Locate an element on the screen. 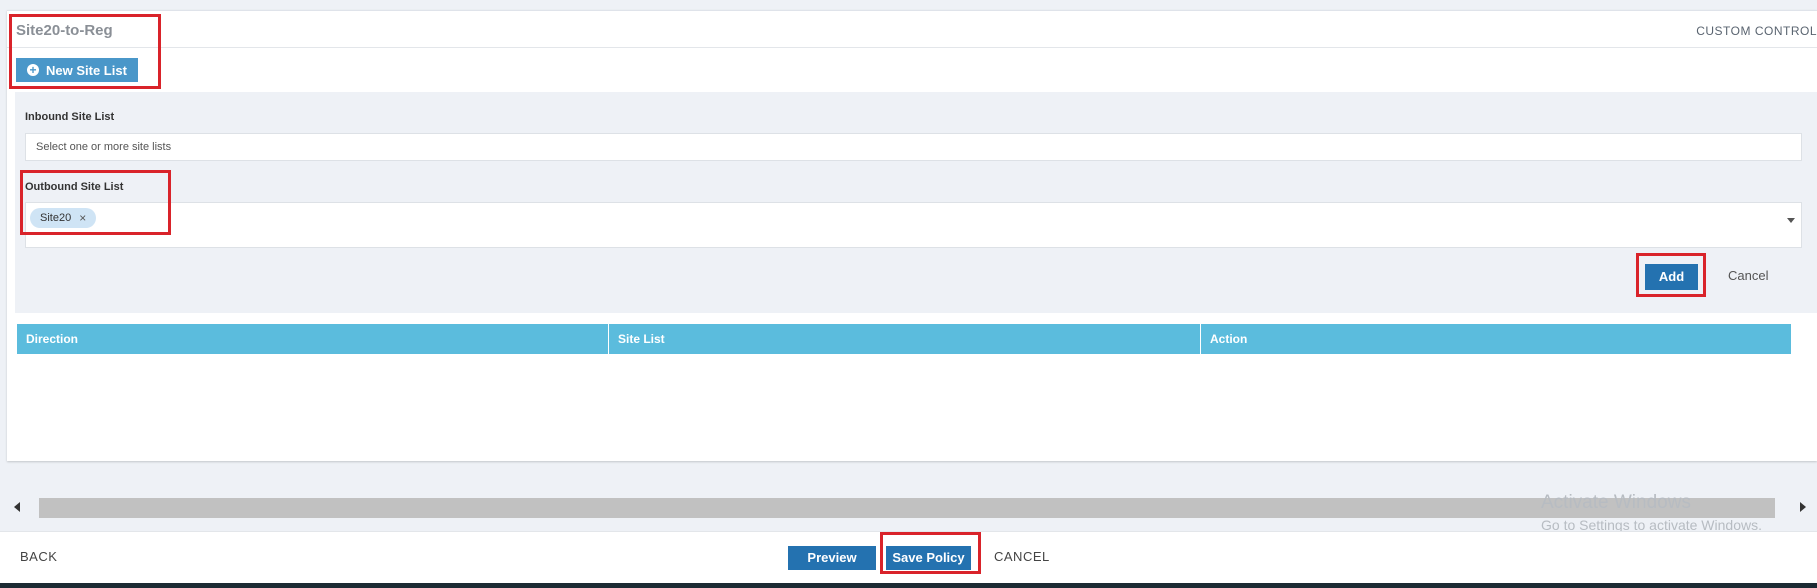 The image size is (1817, 588). back-button: BACK is located at coordinates (38, 556).